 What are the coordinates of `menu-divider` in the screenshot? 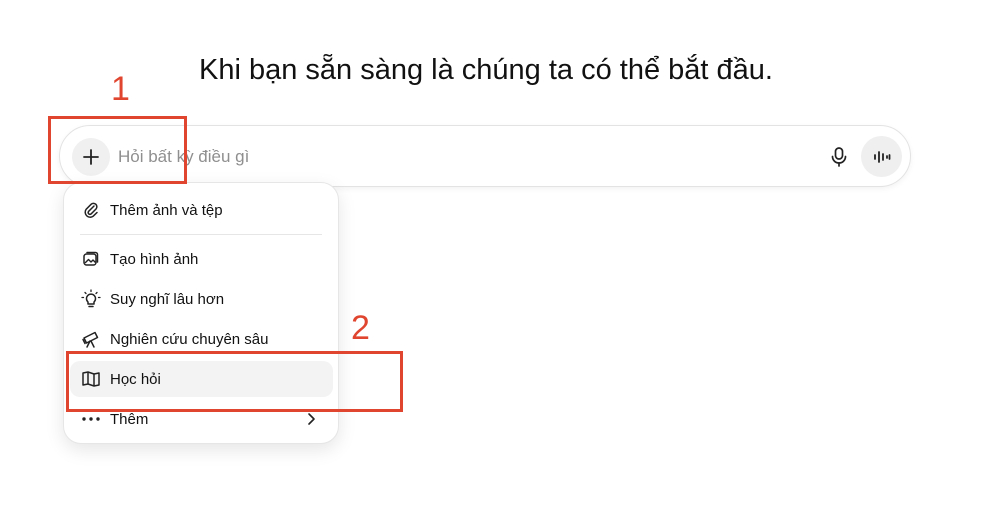 It's located at (201, 234).